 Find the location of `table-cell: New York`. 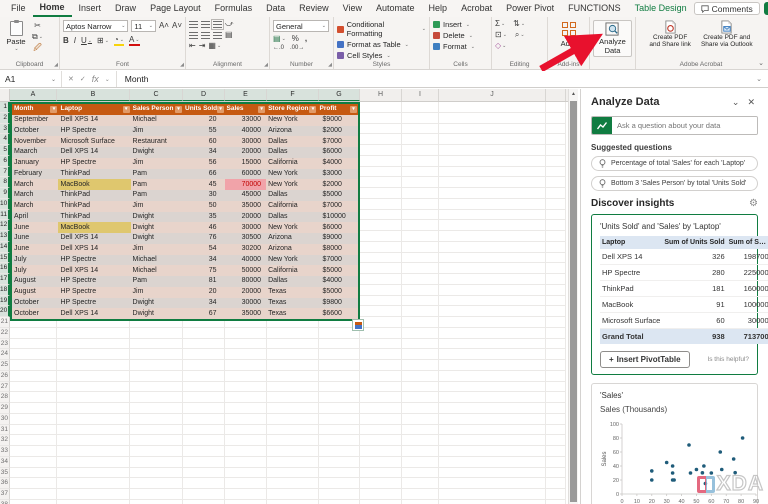

table-cell: New York is located at coordinates (292, 120).